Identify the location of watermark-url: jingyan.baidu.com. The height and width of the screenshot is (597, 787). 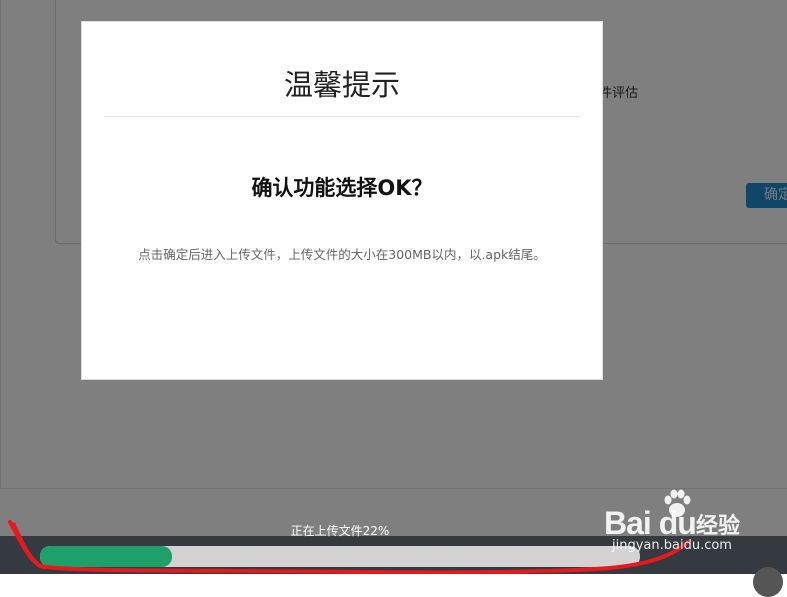
(672, 545).